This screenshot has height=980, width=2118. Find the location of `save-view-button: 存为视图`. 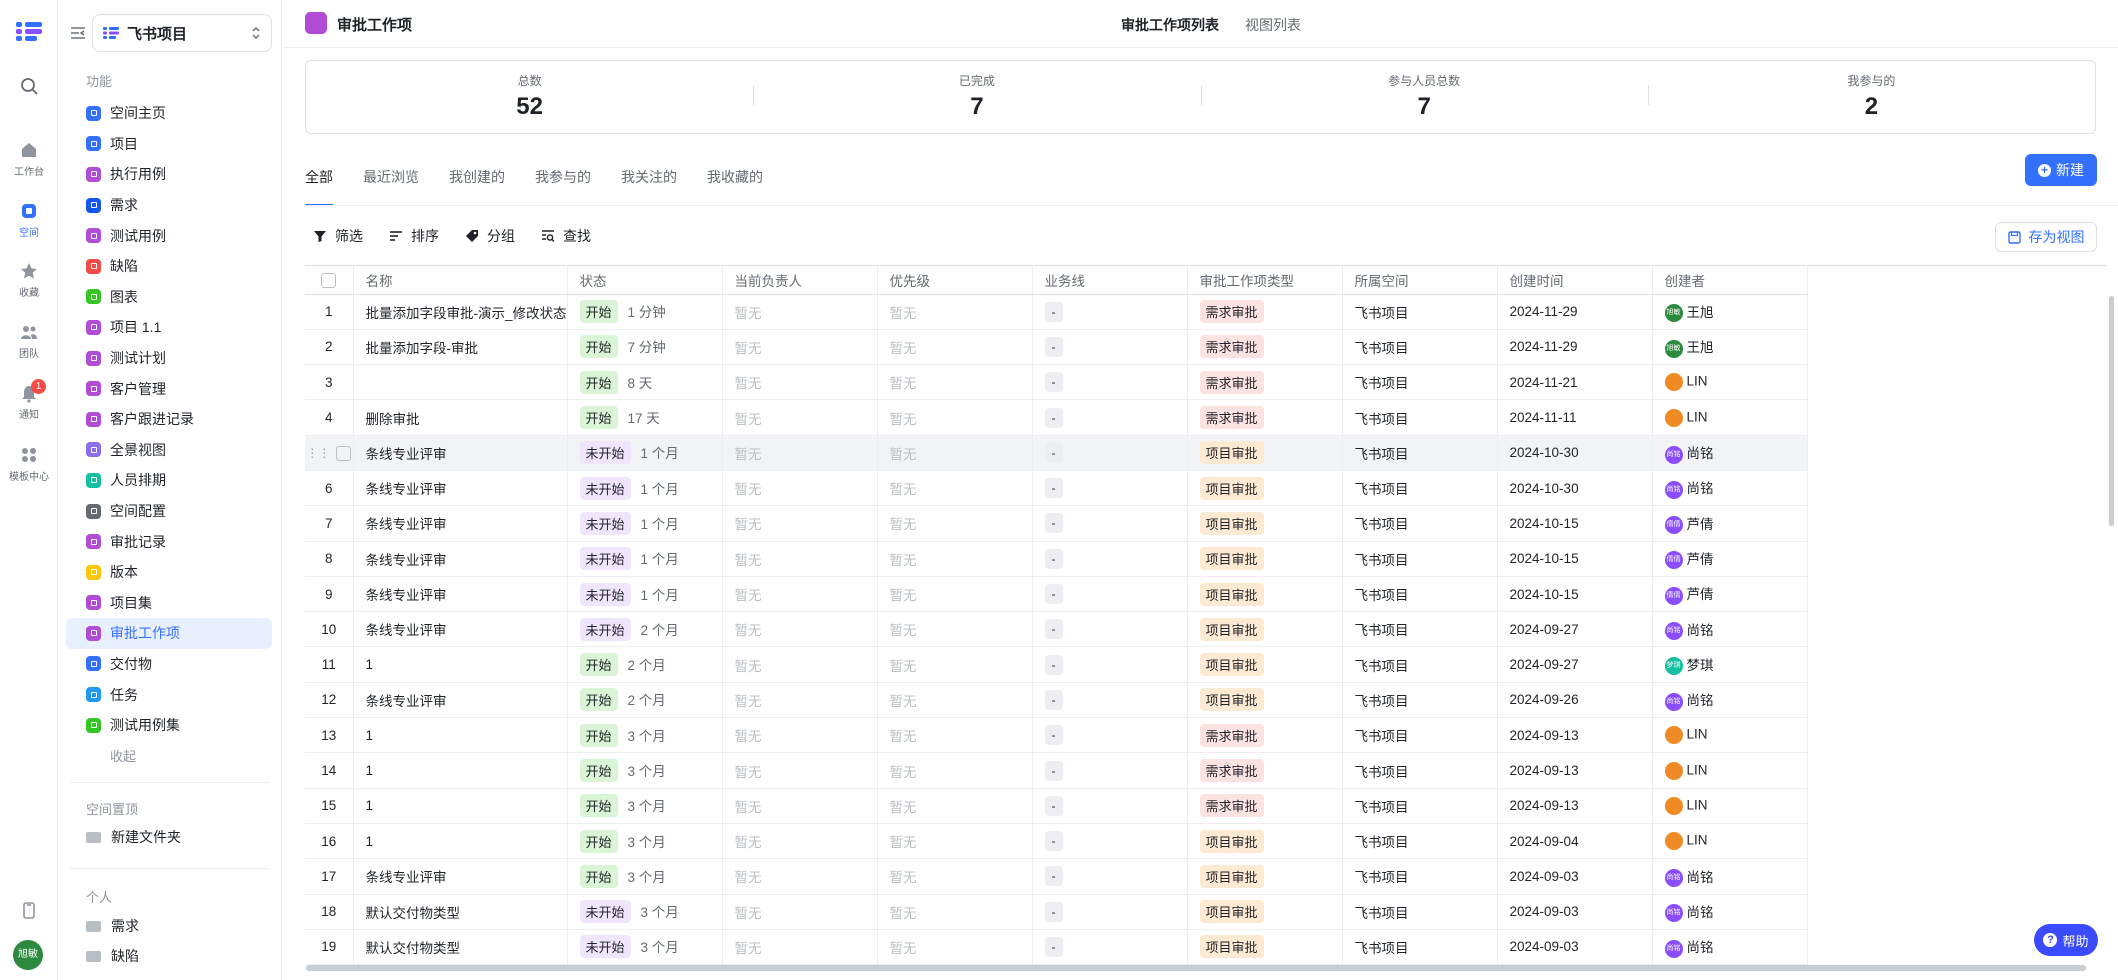

save-view-button: 存为视图 is located at coordinates (2046, 237).